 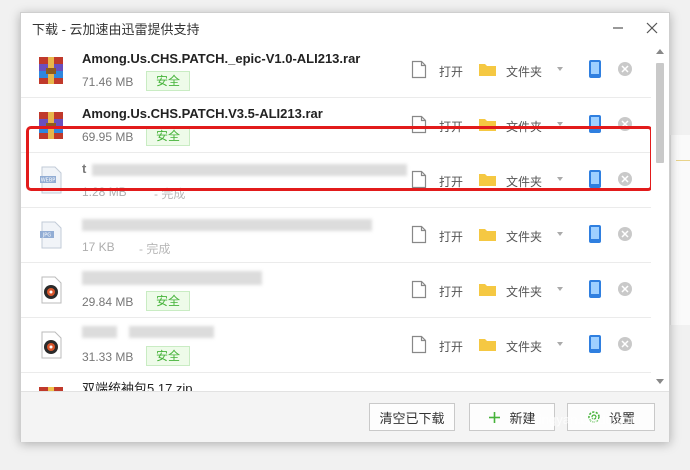 What do you see at coordinates (108, 137) in the screenshot?
I see `file-size: 69.95 MB` at bounding box center [108, 137].